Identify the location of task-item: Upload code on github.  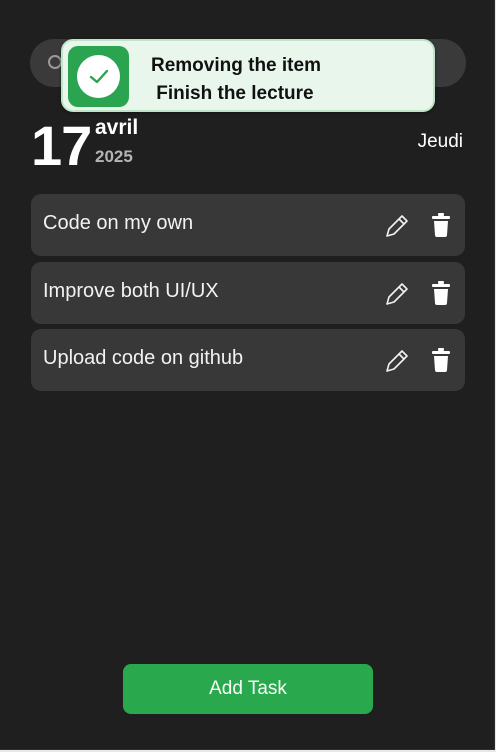
(248, 360).